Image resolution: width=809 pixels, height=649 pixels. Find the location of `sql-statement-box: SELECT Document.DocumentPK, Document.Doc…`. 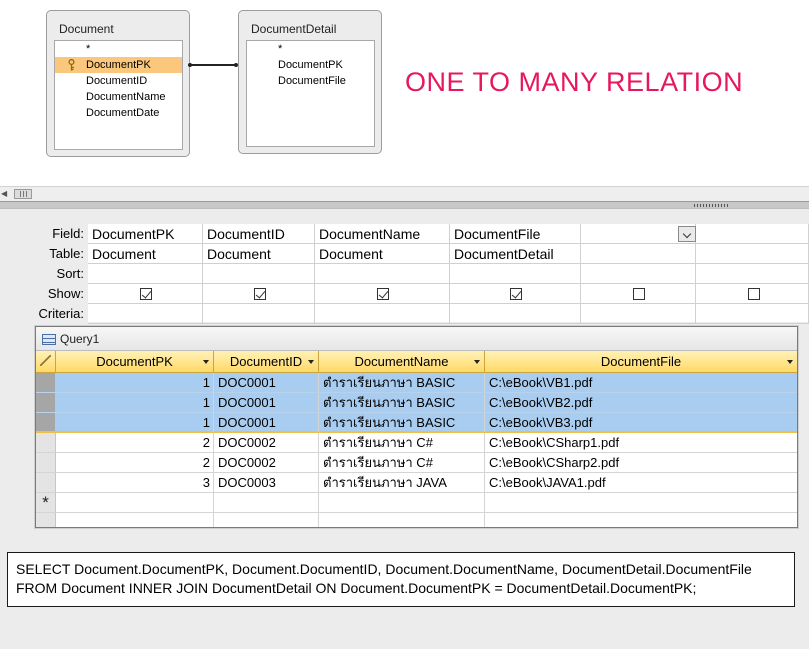

sql-statement-box: SELECT Document.DocumentPK, Document.Doc… is located at coordinates (401, 579).